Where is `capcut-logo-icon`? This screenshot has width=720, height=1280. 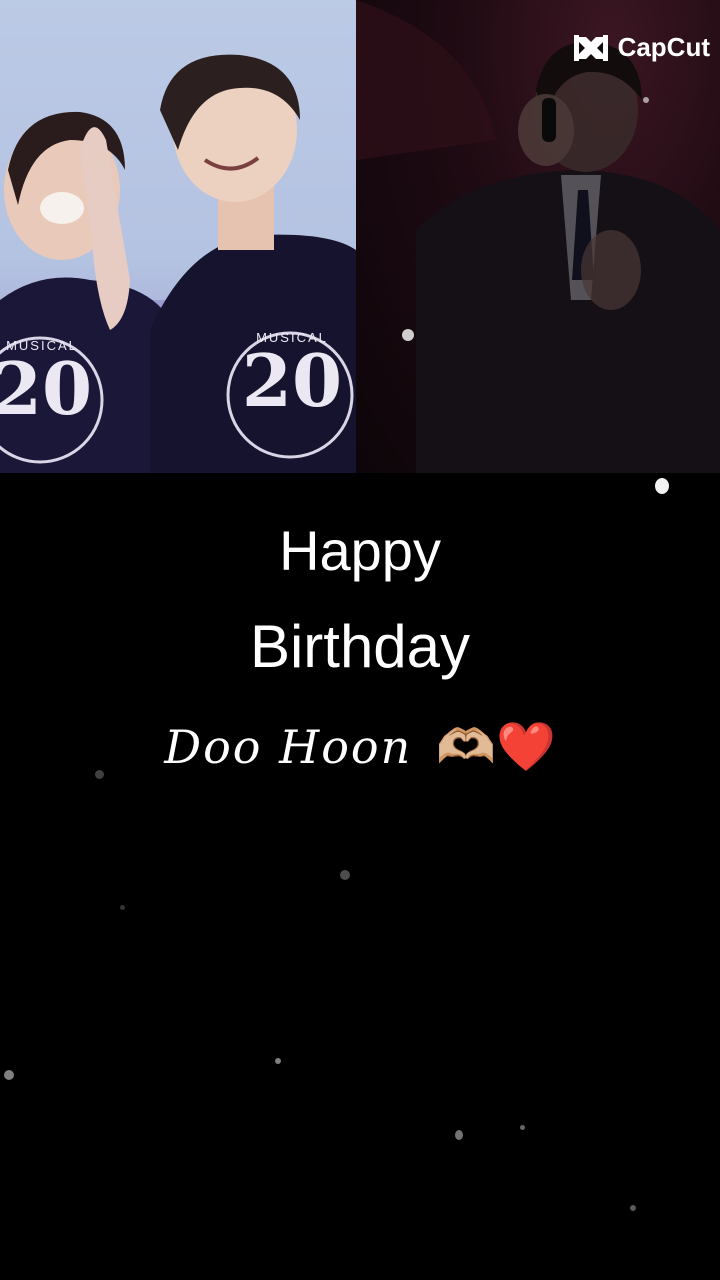 capcut-logo-icon is located at coordinates (590, 47).